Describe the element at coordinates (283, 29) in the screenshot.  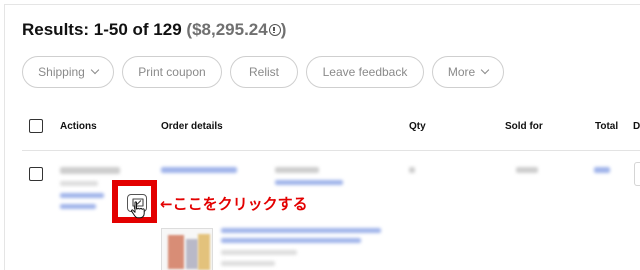
I see `results-total-close-paren: )` at that location.